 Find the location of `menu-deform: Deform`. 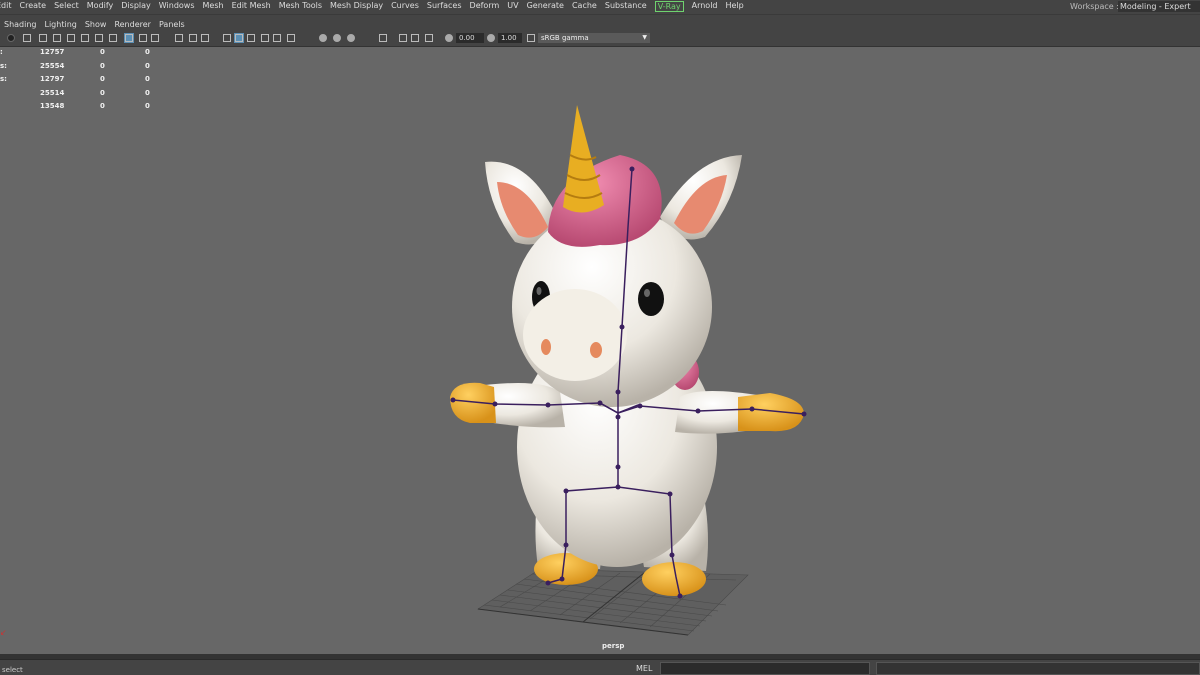

menu-deform: Deform is located at coordinates (485, 6).